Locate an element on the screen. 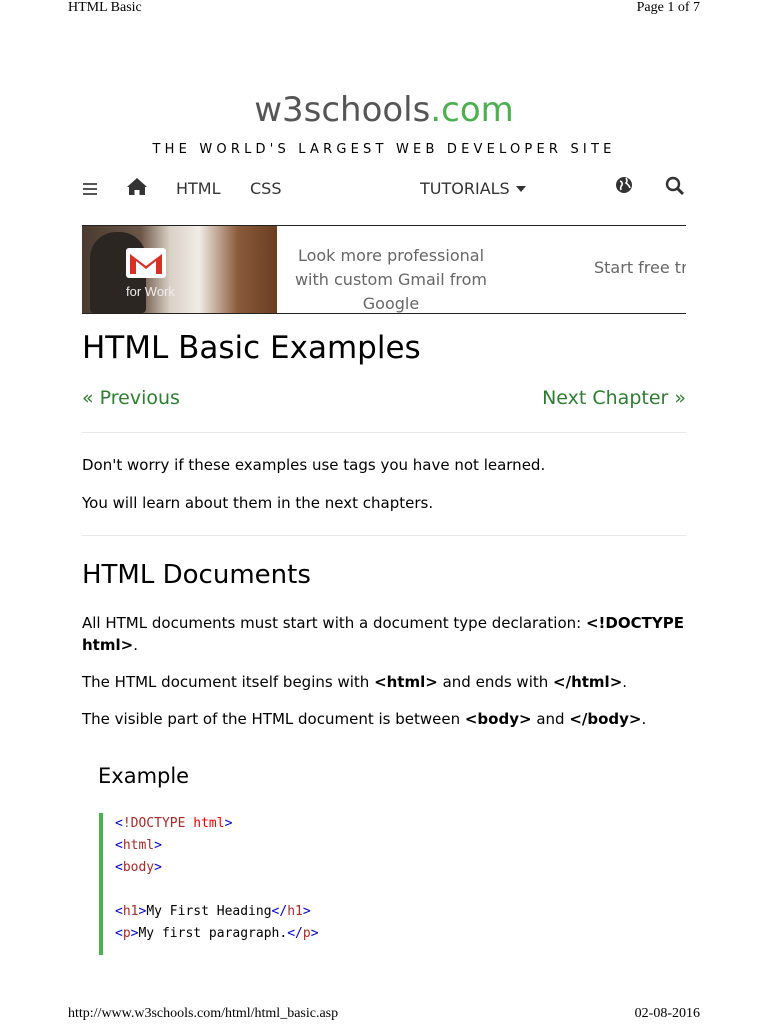  site-tagline: THE WORLD'S LARGEST WEB DEVELOPER SITE is located at coordinates (384, 149).